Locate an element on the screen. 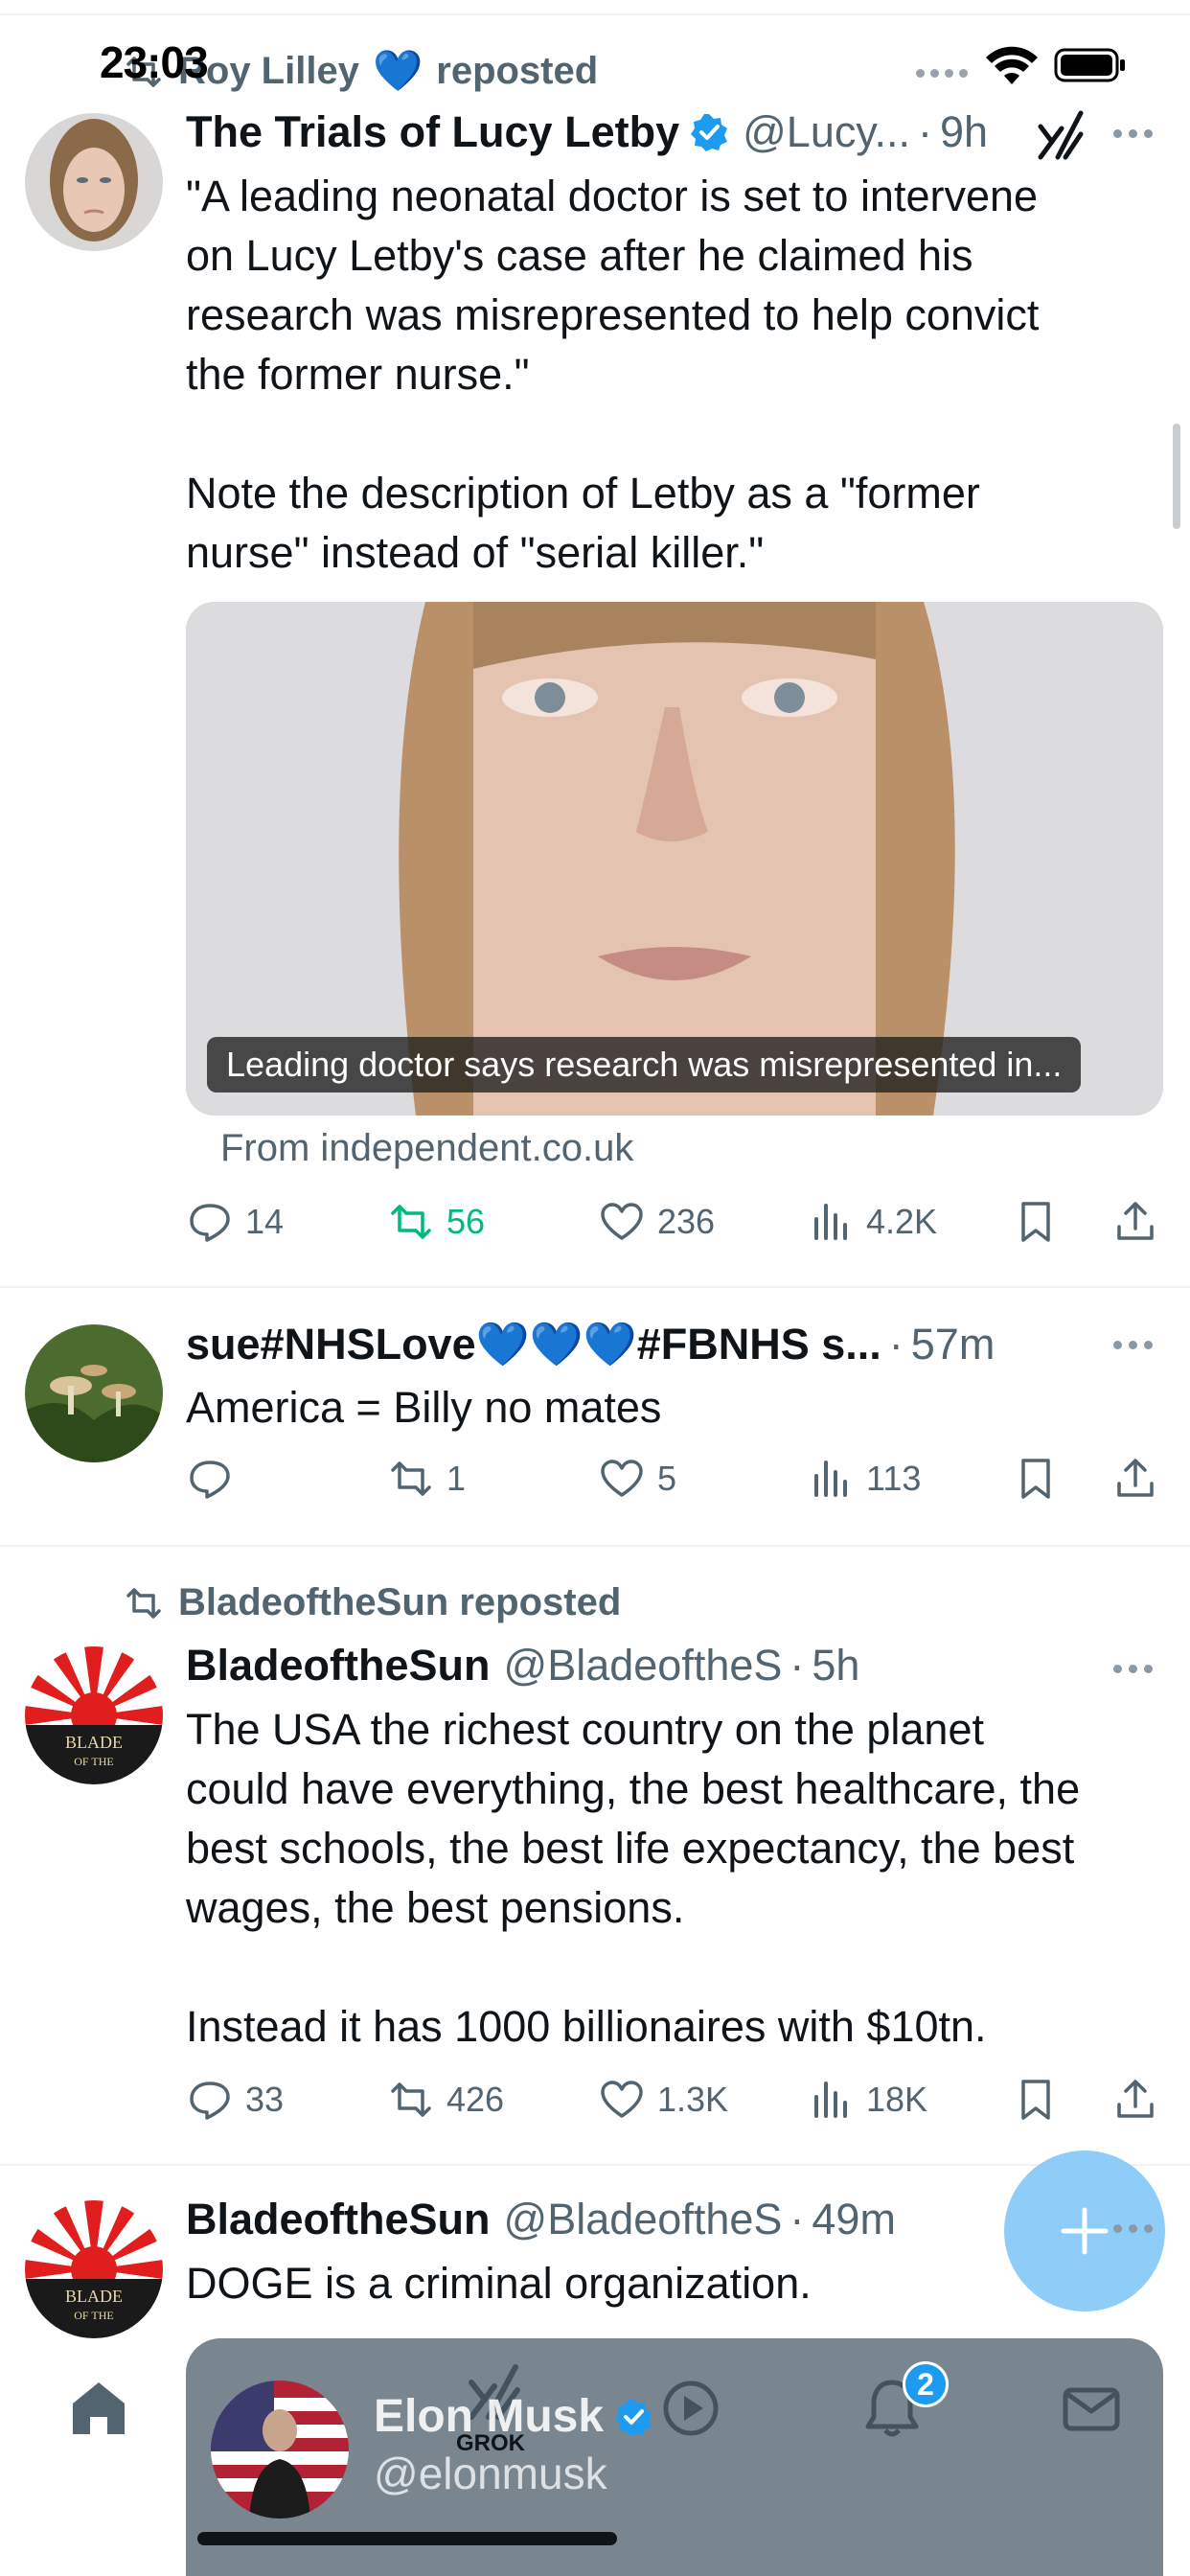 The width and height of the screenshot is (1190, 2576). post-actions: 14 56 236 4.2K is located at coordinates (674, 1226).